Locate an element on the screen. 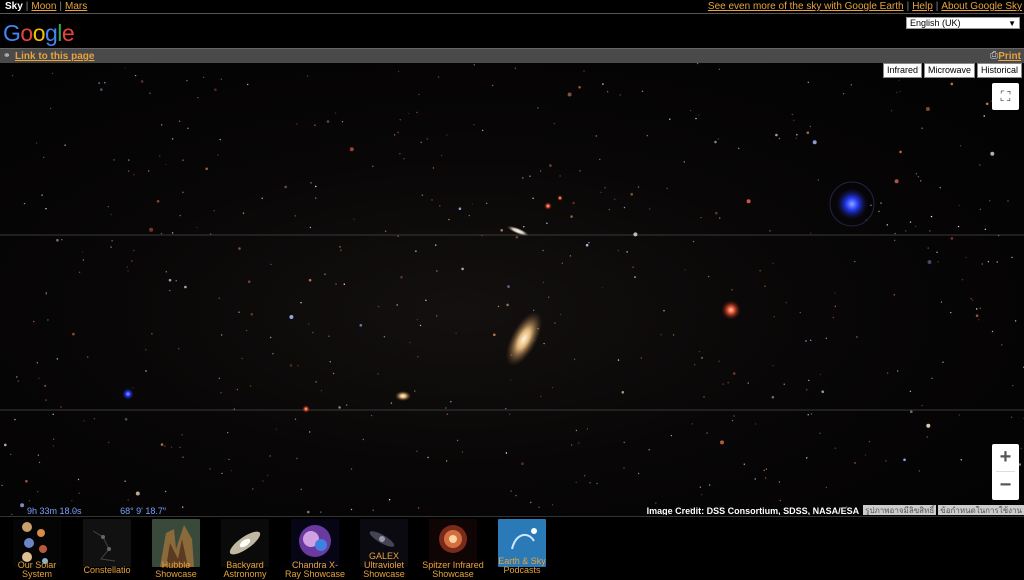 This screenshot has height=580, width=1024. microwave-layer-button: Microwave is located at coordinates (949, 70).